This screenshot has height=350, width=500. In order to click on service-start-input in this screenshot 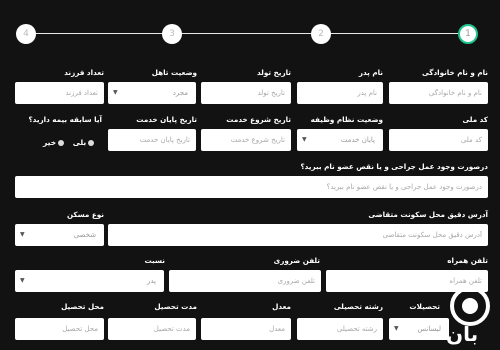, I will do `click(246, 140)`.